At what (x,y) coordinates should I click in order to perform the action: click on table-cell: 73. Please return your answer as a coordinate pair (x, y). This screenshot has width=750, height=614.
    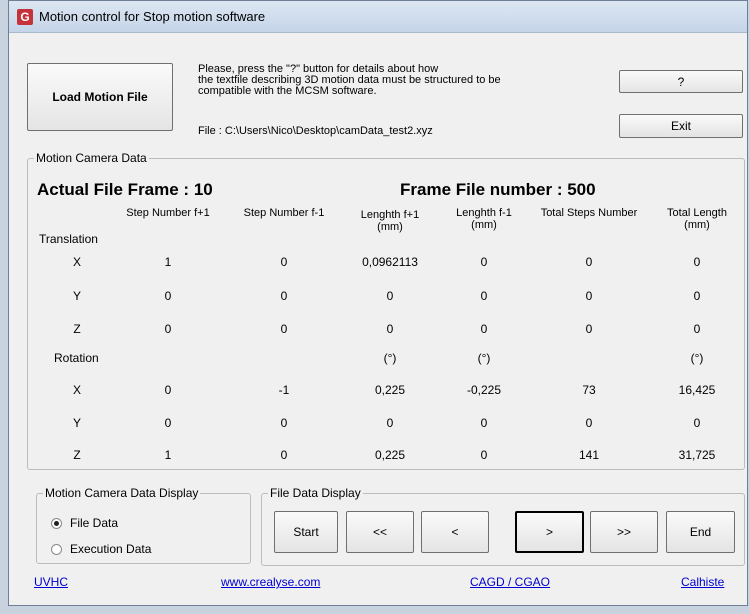
    Looking at the image, I should click on (589, 390).